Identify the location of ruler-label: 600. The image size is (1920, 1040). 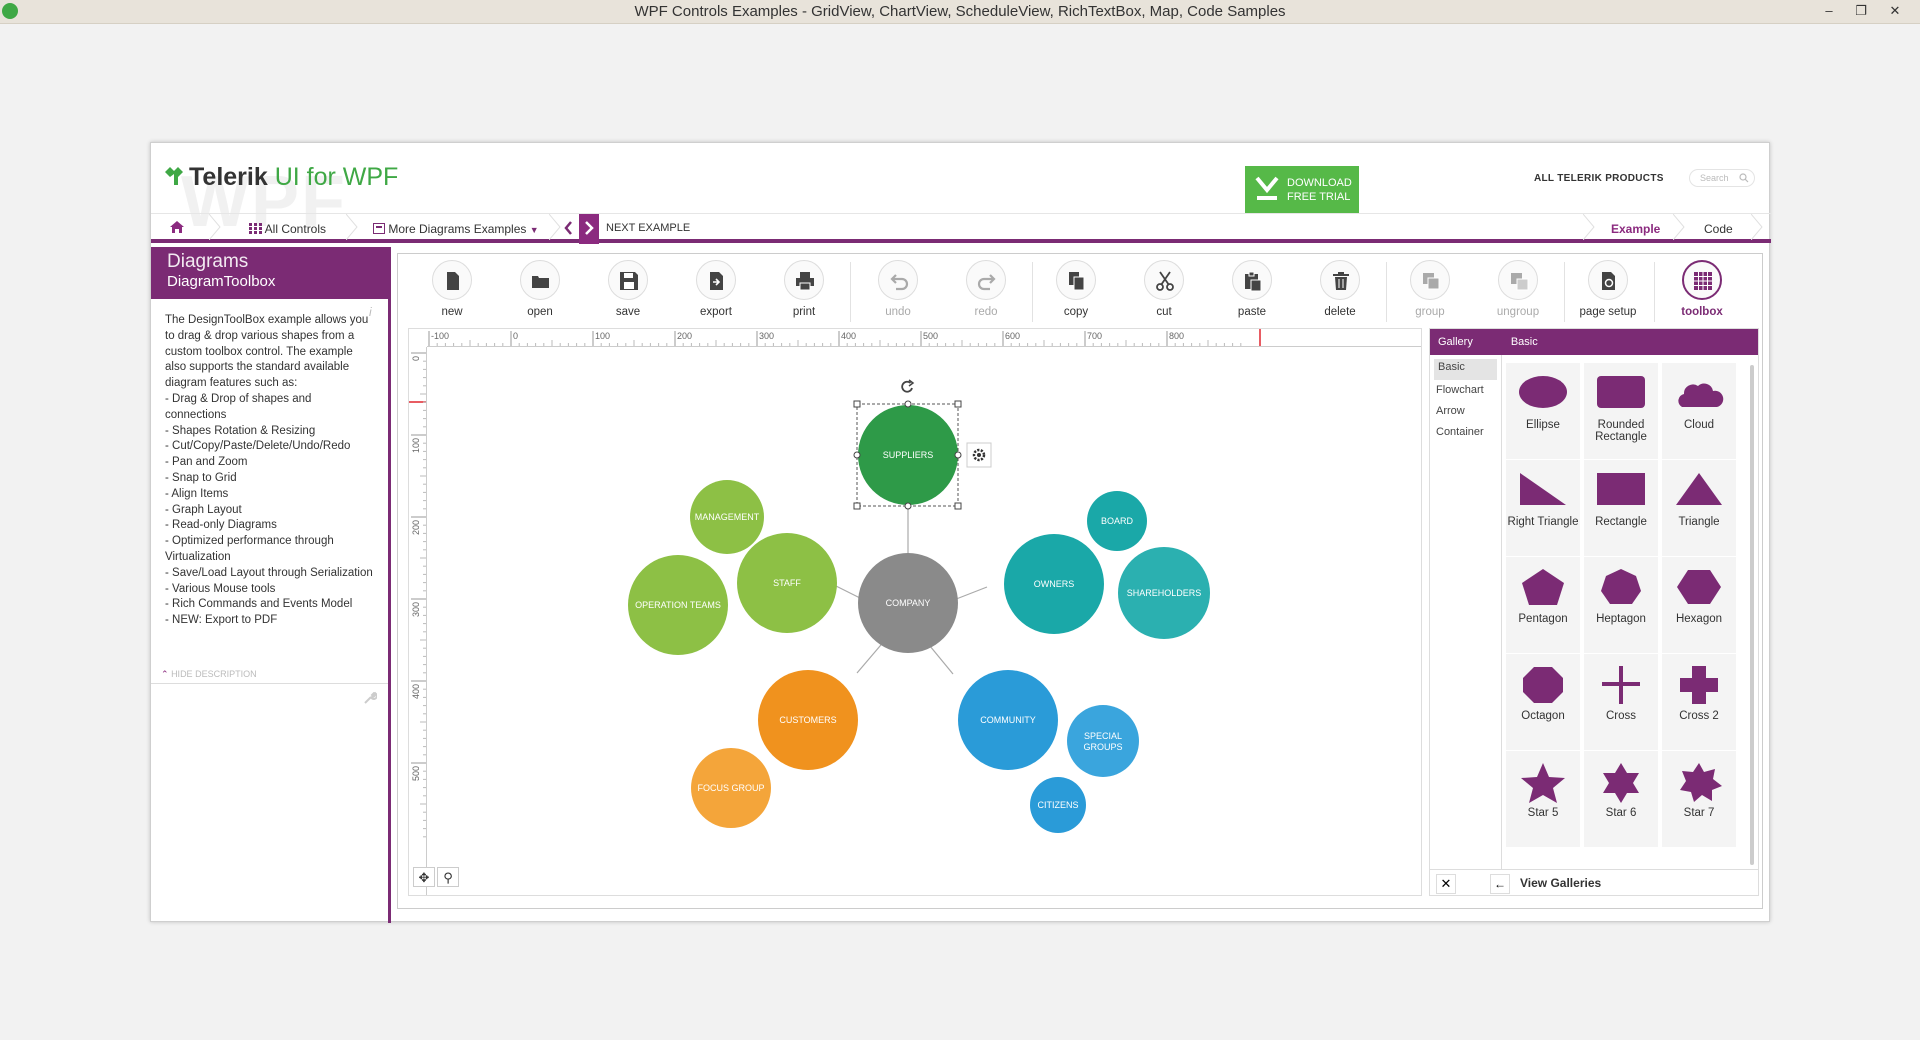
(1012, 336).